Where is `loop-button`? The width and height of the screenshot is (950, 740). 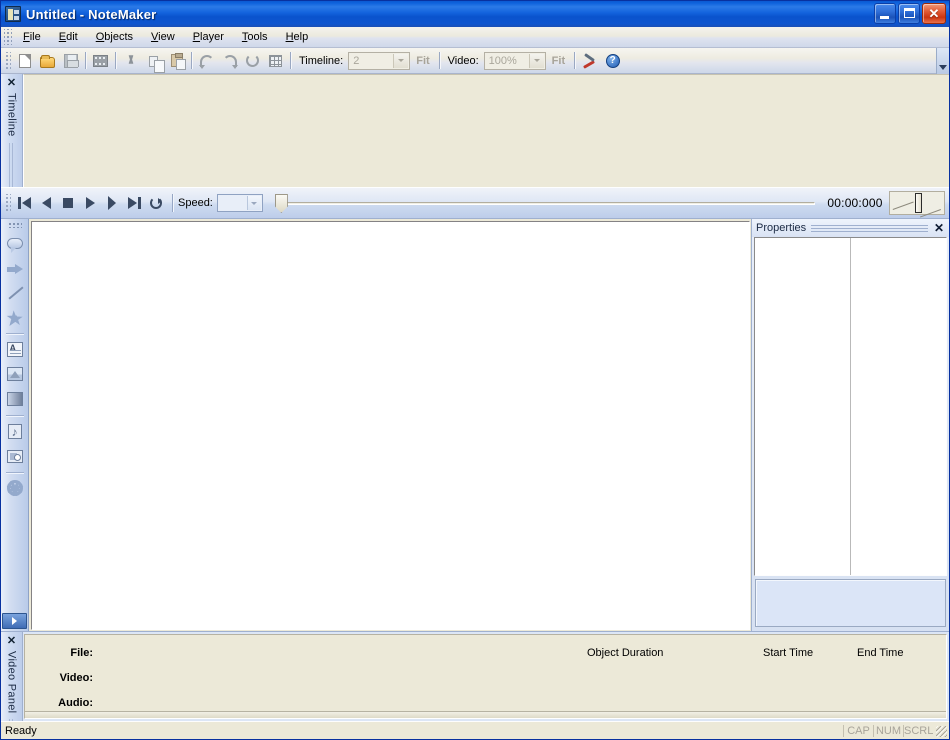
loop-button is located at coordinates (156, 203).